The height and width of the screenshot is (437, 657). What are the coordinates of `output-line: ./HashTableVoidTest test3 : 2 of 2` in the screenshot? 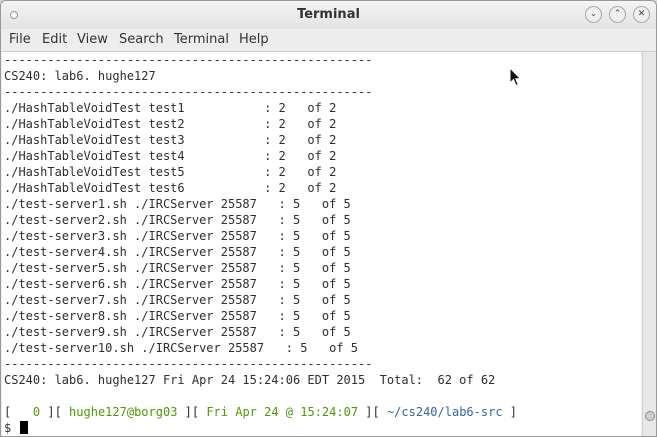 It's located at (170, 140).